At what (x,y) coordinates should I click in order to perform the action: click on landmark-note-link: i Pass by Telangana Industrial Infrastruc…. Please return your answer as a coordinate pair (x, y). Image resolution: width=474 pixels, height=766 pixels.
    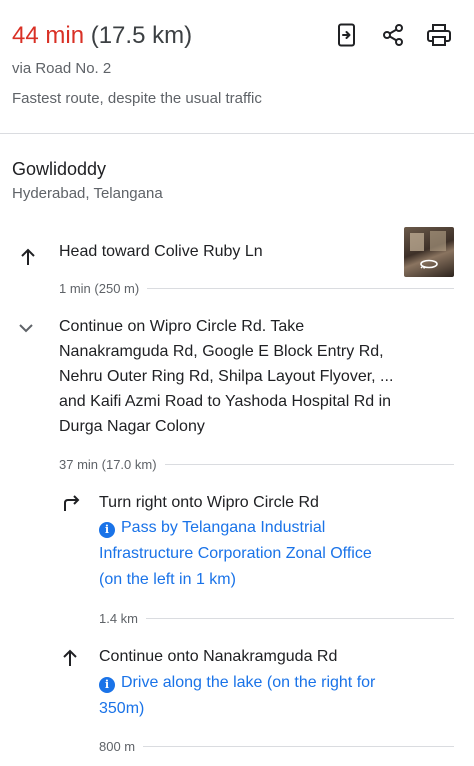
    Looking at the image, I should click on (235, 554).